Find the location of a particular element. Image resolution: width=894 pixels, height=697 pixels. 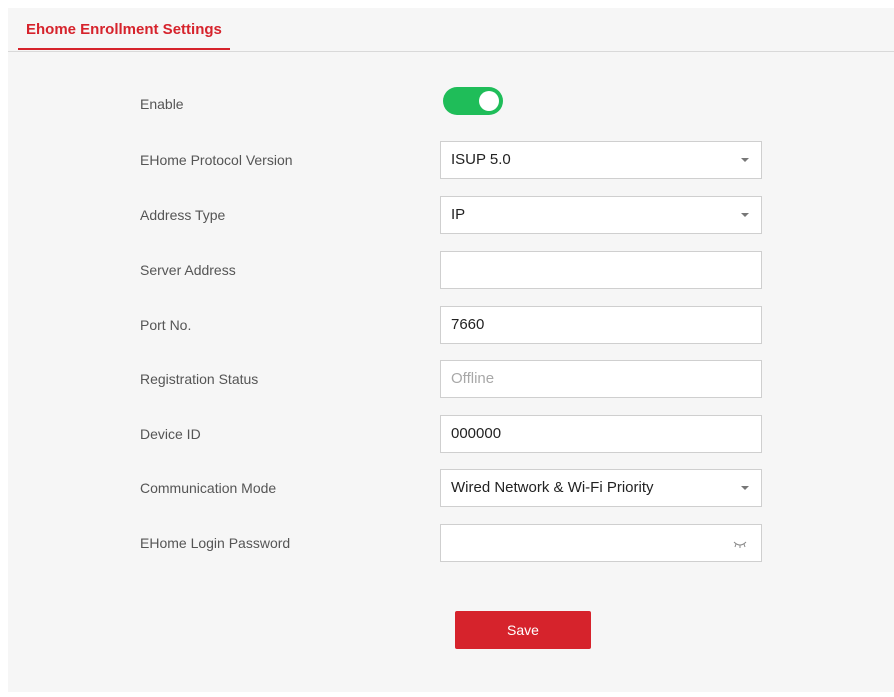

enable-row: Enable is located at coordinates (447, 104).